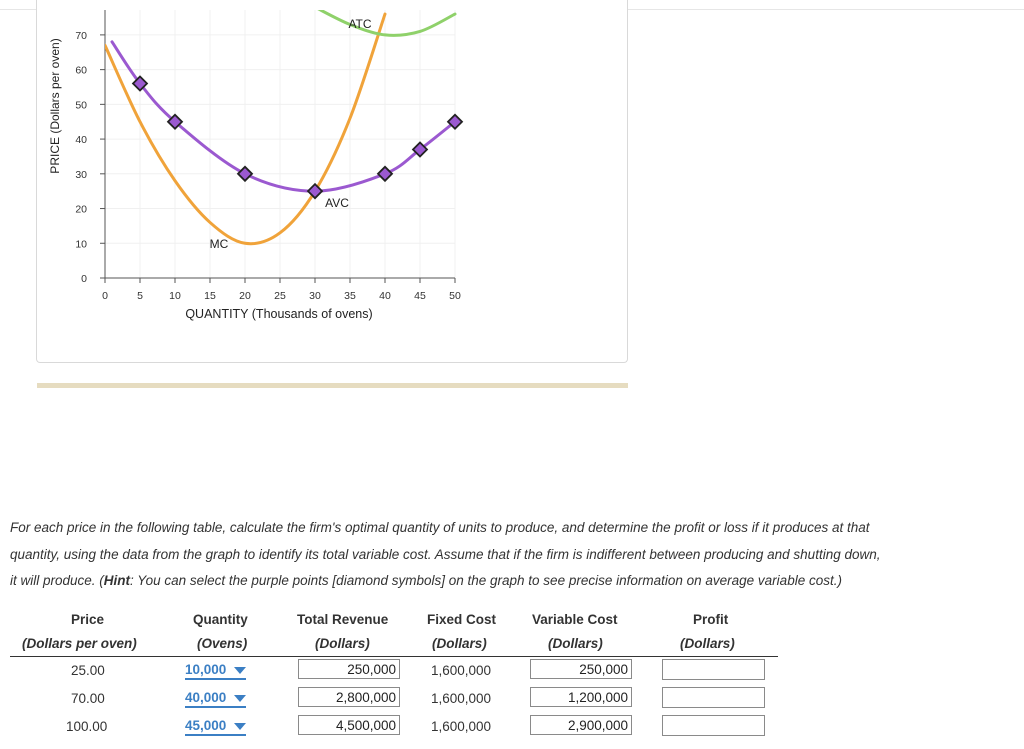 This screenshot has height=749, width=1024. I want to click on row-2-fixed-cost: 1,600,000, so click(461, 698).